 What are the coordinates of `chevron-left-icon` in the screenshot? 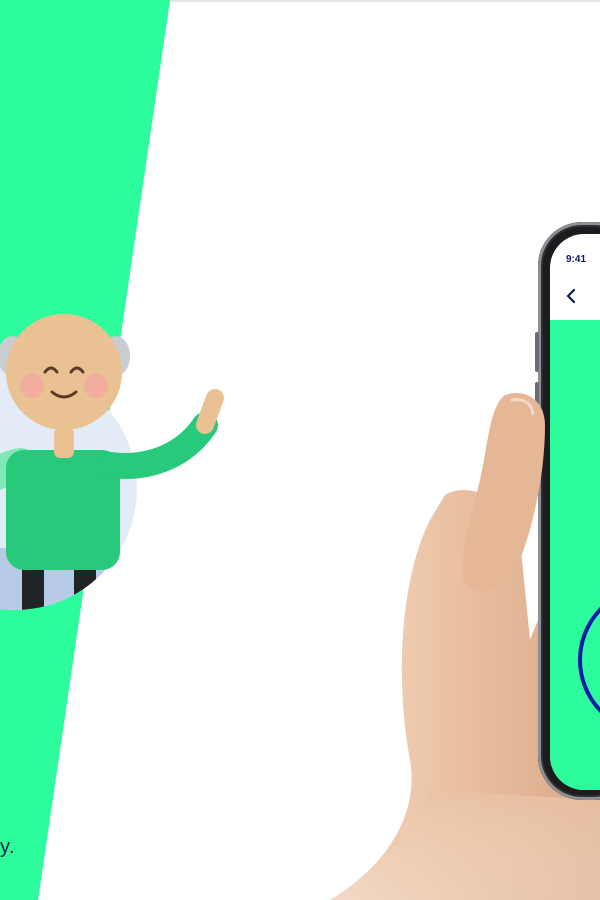 It's located at (571, 296).